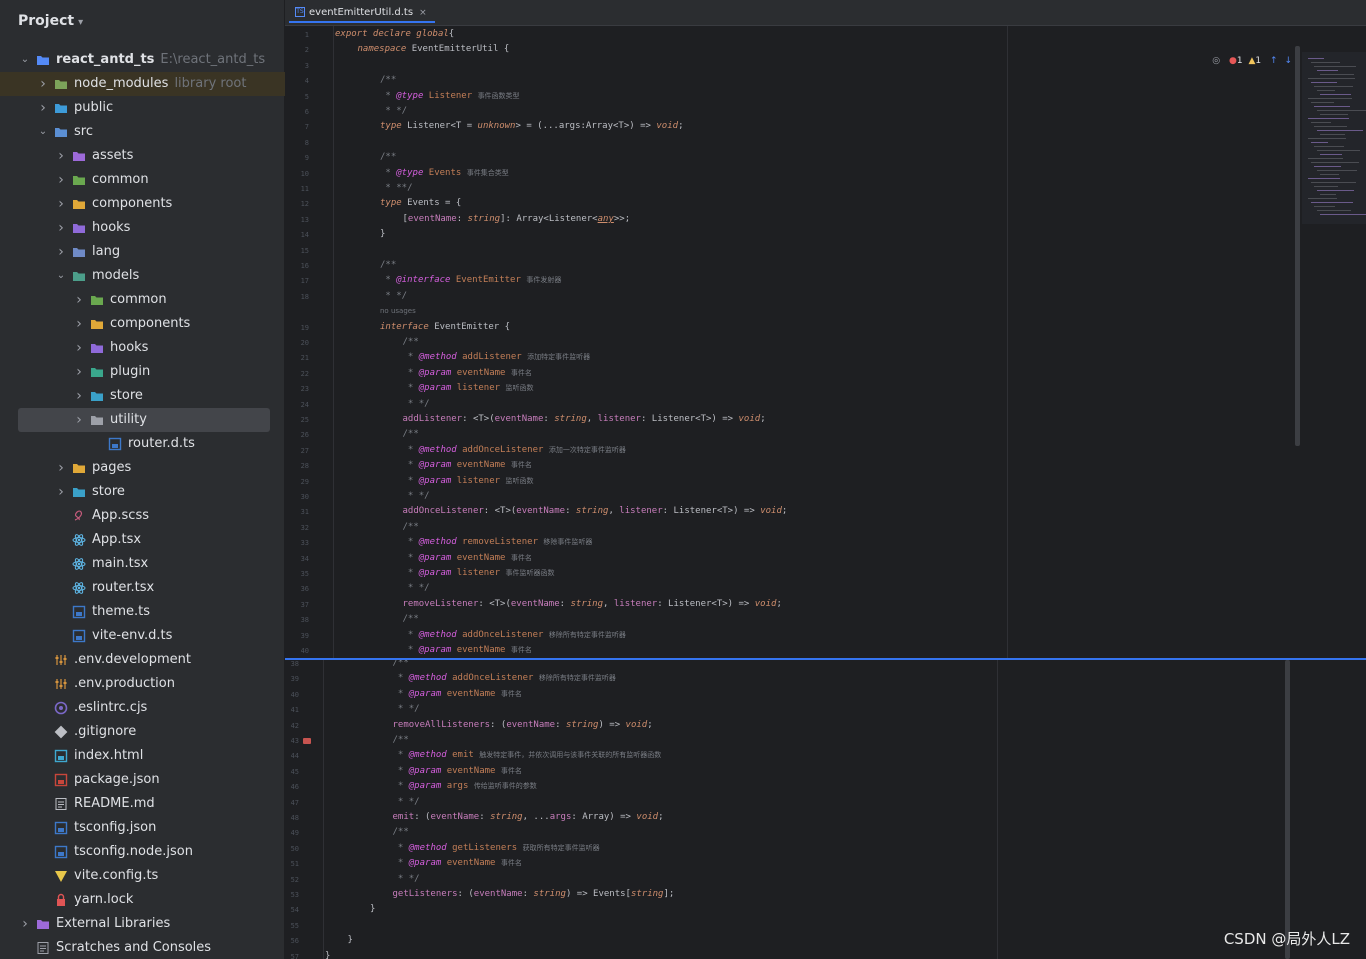 This screenshot has width=1366, height=959. What do you see at coordinates (142, 876) in the screenshot?
I see `tree-item: vite.config.ts` at bounding box center [142, 876].